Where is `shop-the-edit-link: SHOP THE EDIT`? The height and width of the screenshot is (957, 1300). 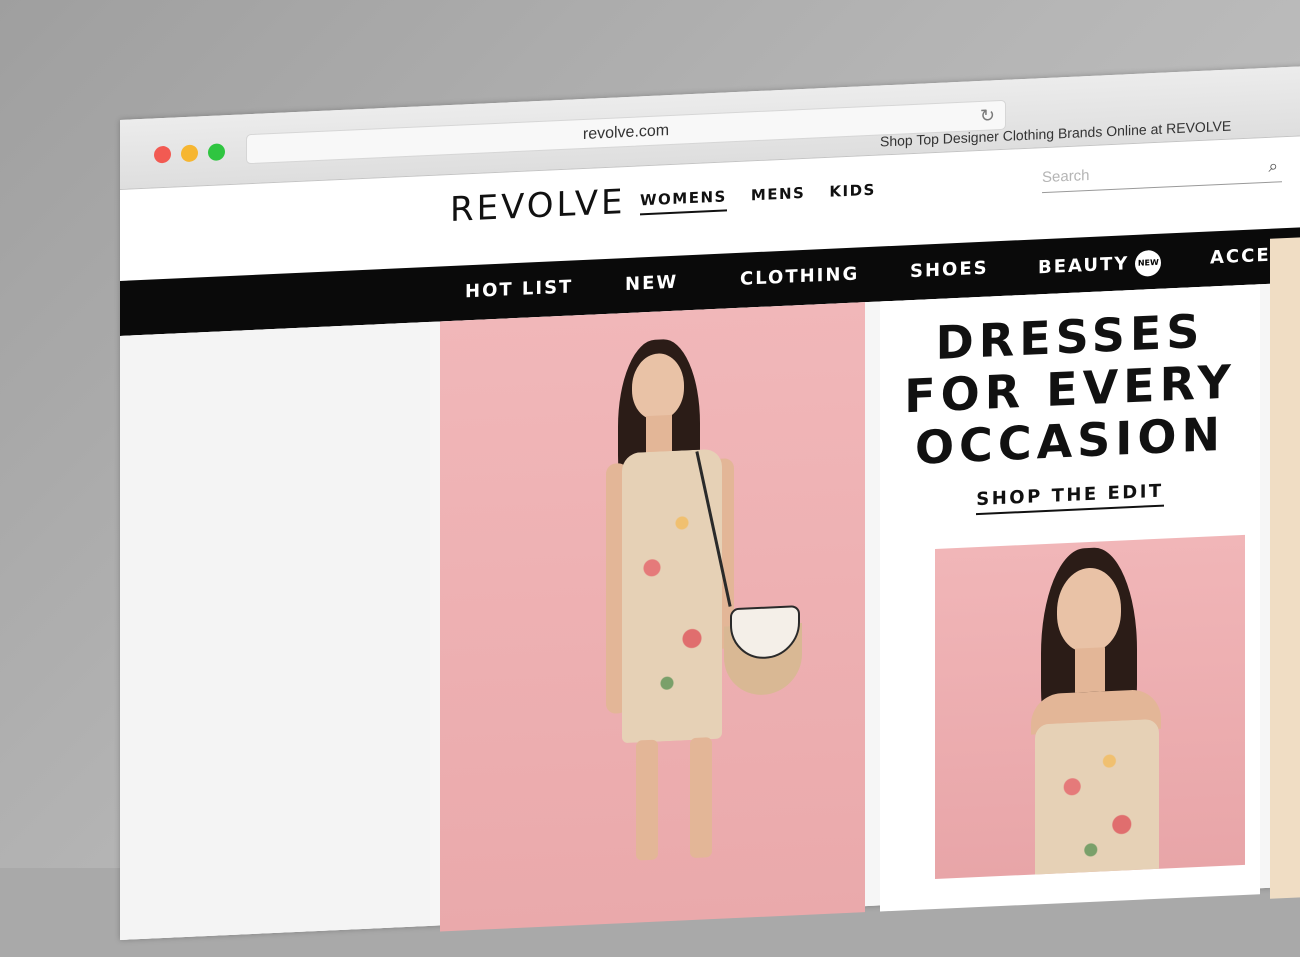 shop-the-edit-link: SHOP THE EDIT is located at coordinates (1070, 498).